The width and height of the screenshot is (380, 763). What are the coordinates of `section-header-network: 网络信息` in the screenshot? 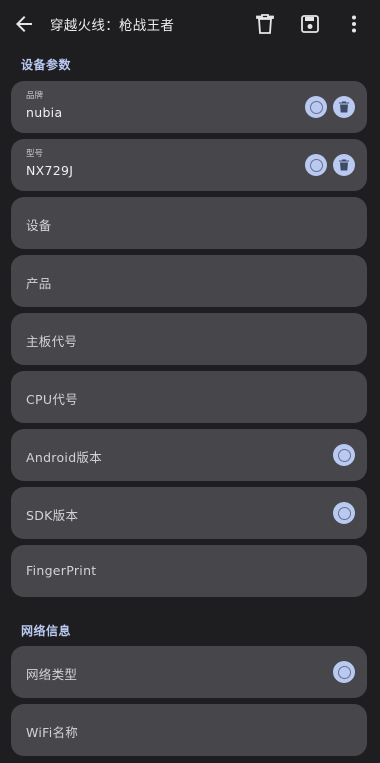 It's located at (46, 631).